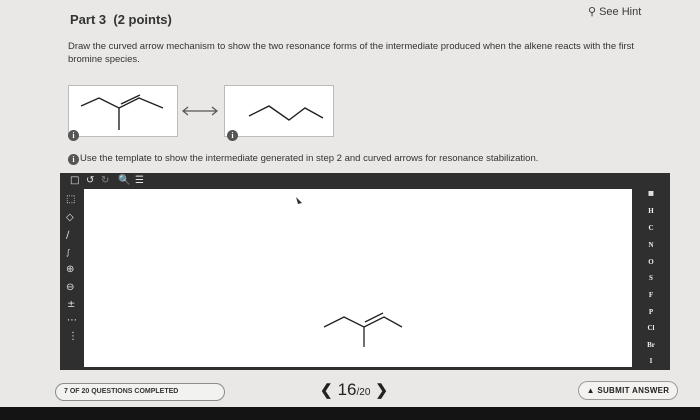 The height and width of the screenshot is (420, 700). Describe the element at coordinates (90, 180) in the screenshot. I see `undo-icon: ↺` at that location.